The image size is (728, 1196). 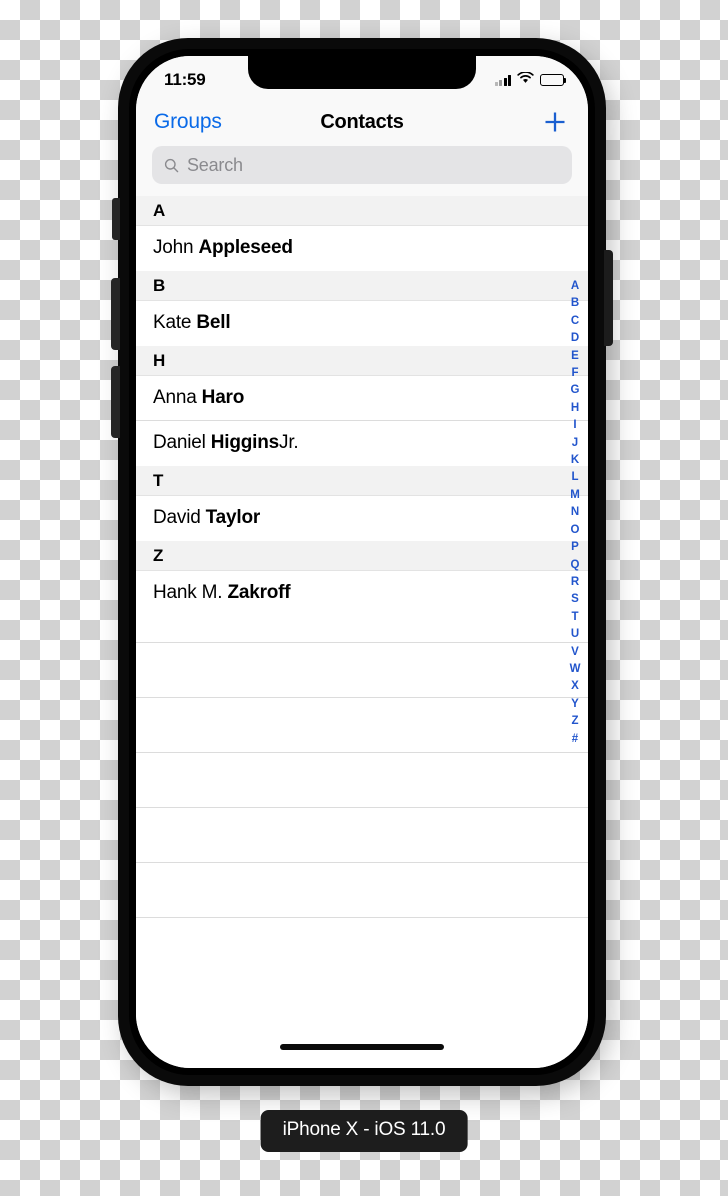 What do you see at coordinates (553, 80) in the screenshot?
I see `battery-icon` at bounding box center [553, 80].